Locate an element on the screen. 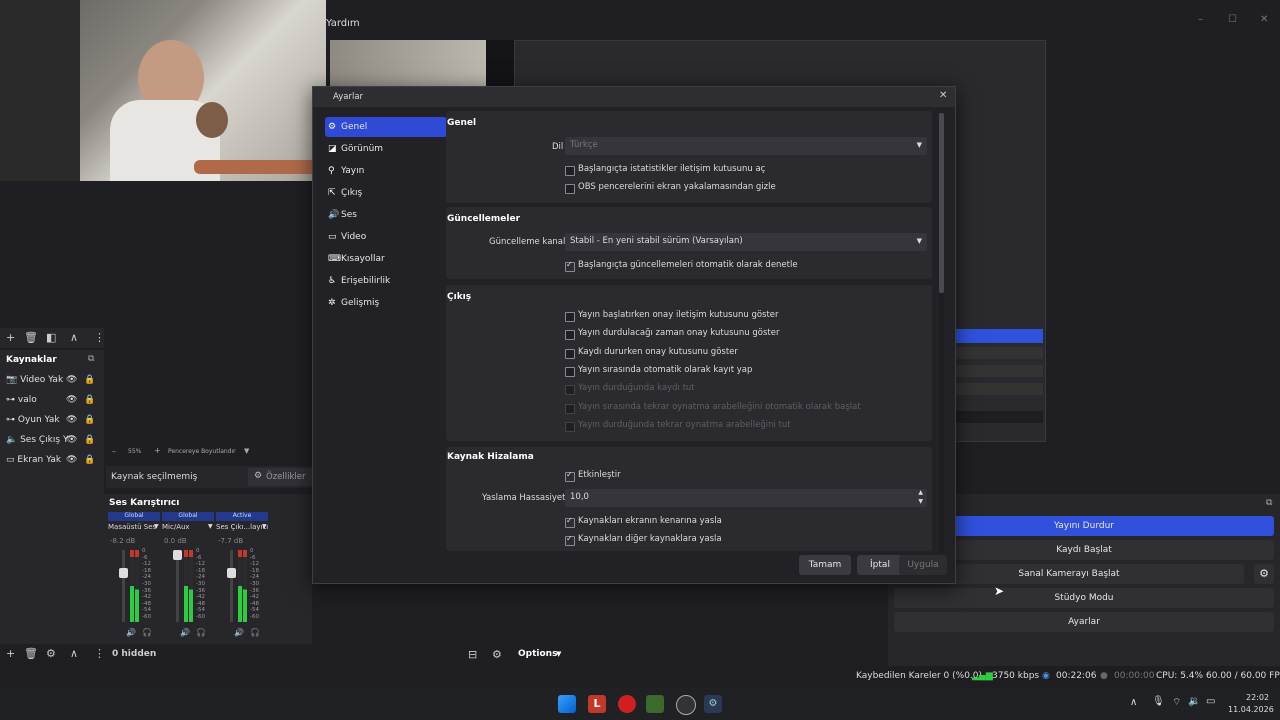 This screenshot has width=1280, height=720. settings-button: Ayarlar is located at coordinates (1084, 622).